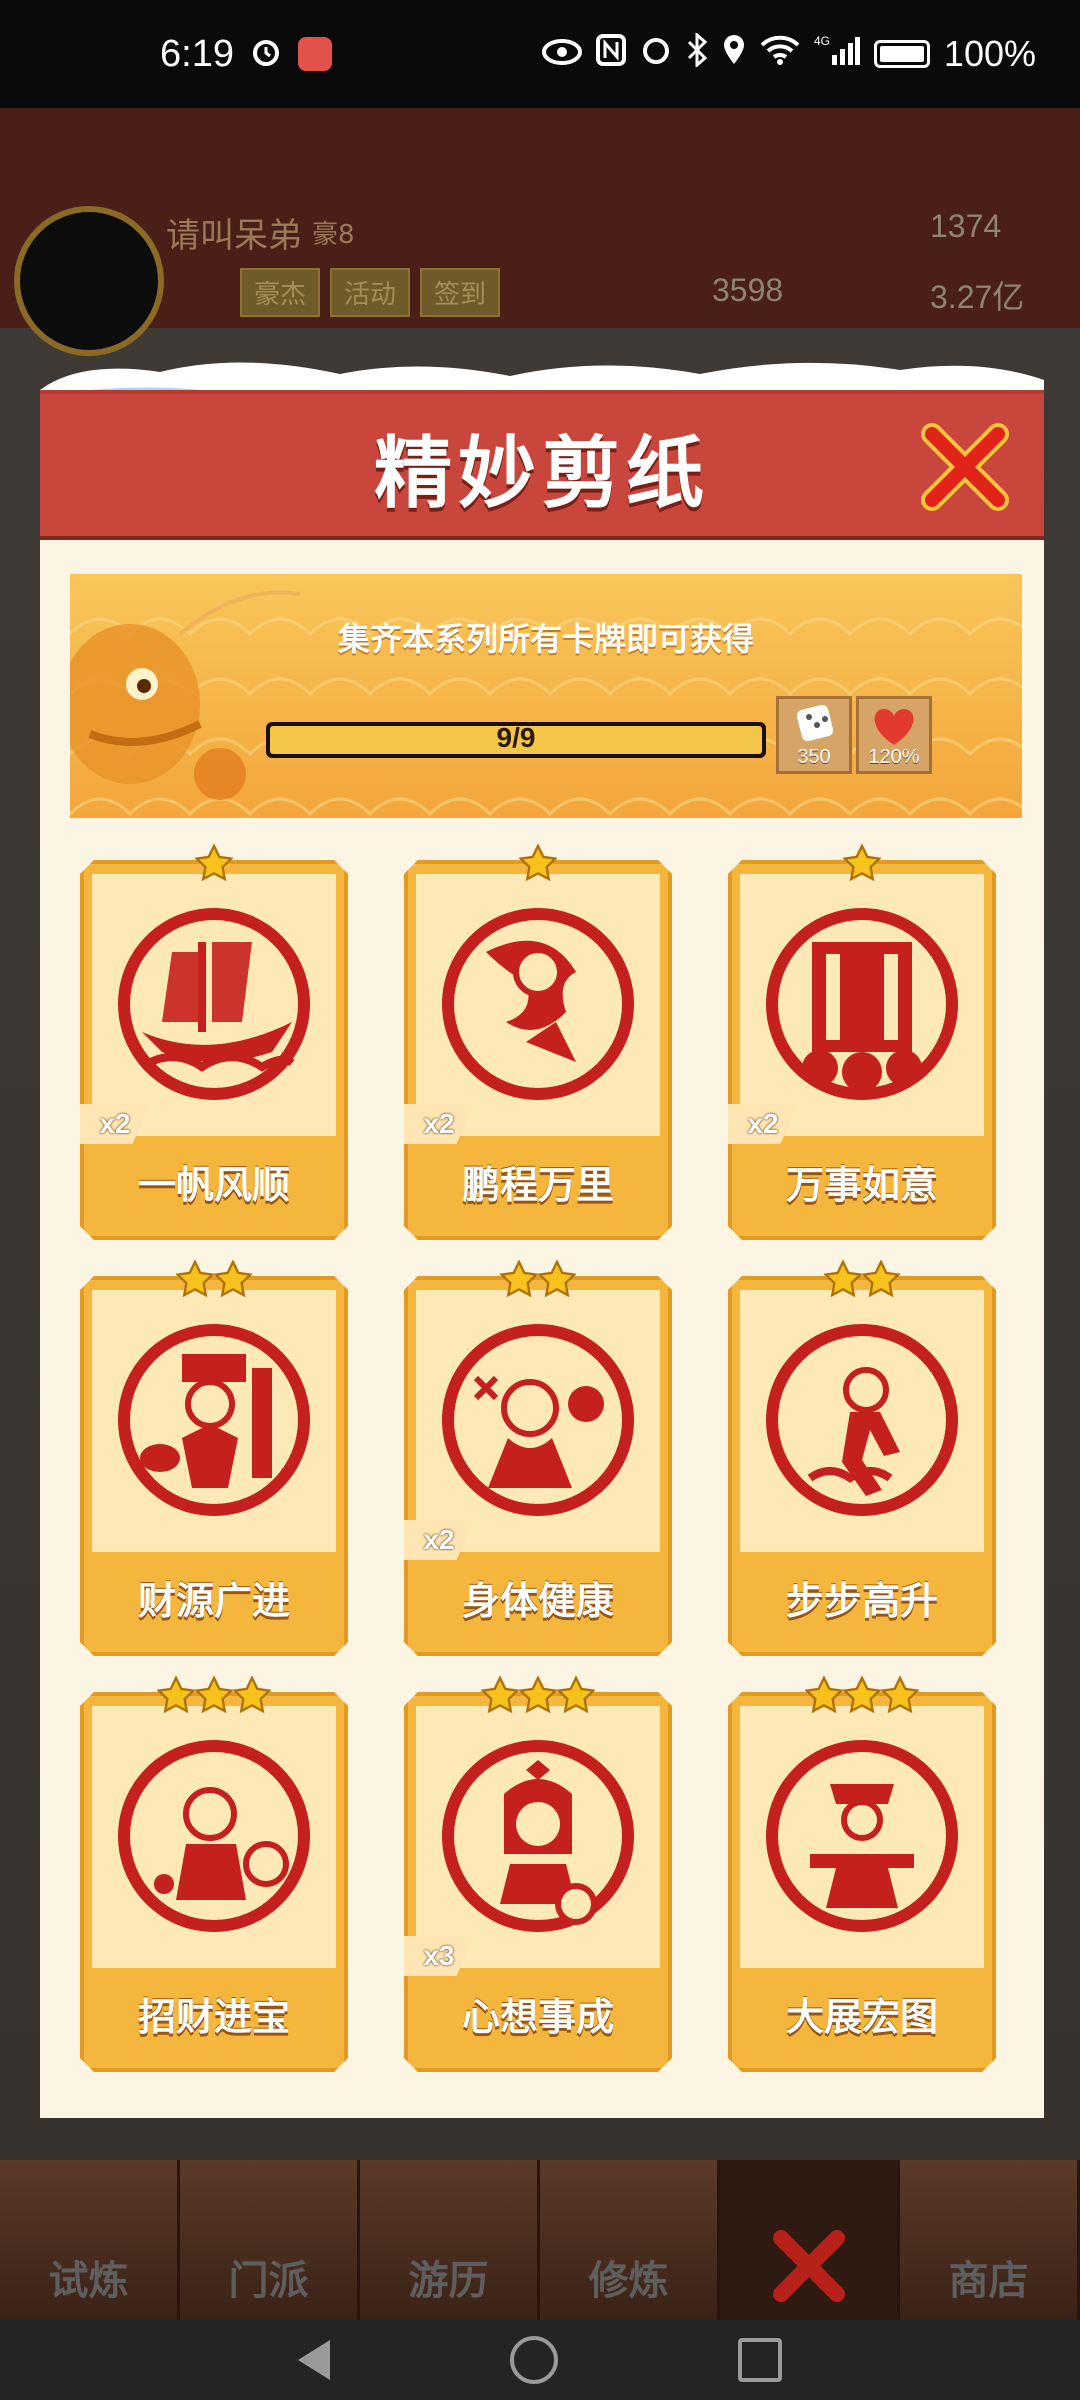 This screenshot has width=1080, height=2400. I want to click on player-rank: 豪8, so click(333, 235).